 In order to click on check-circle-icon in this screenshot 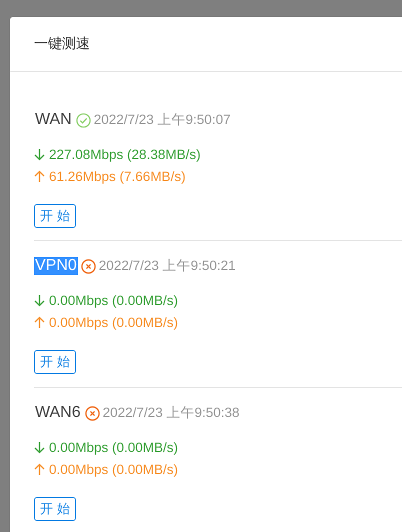, I will do `click(83, 120)`.